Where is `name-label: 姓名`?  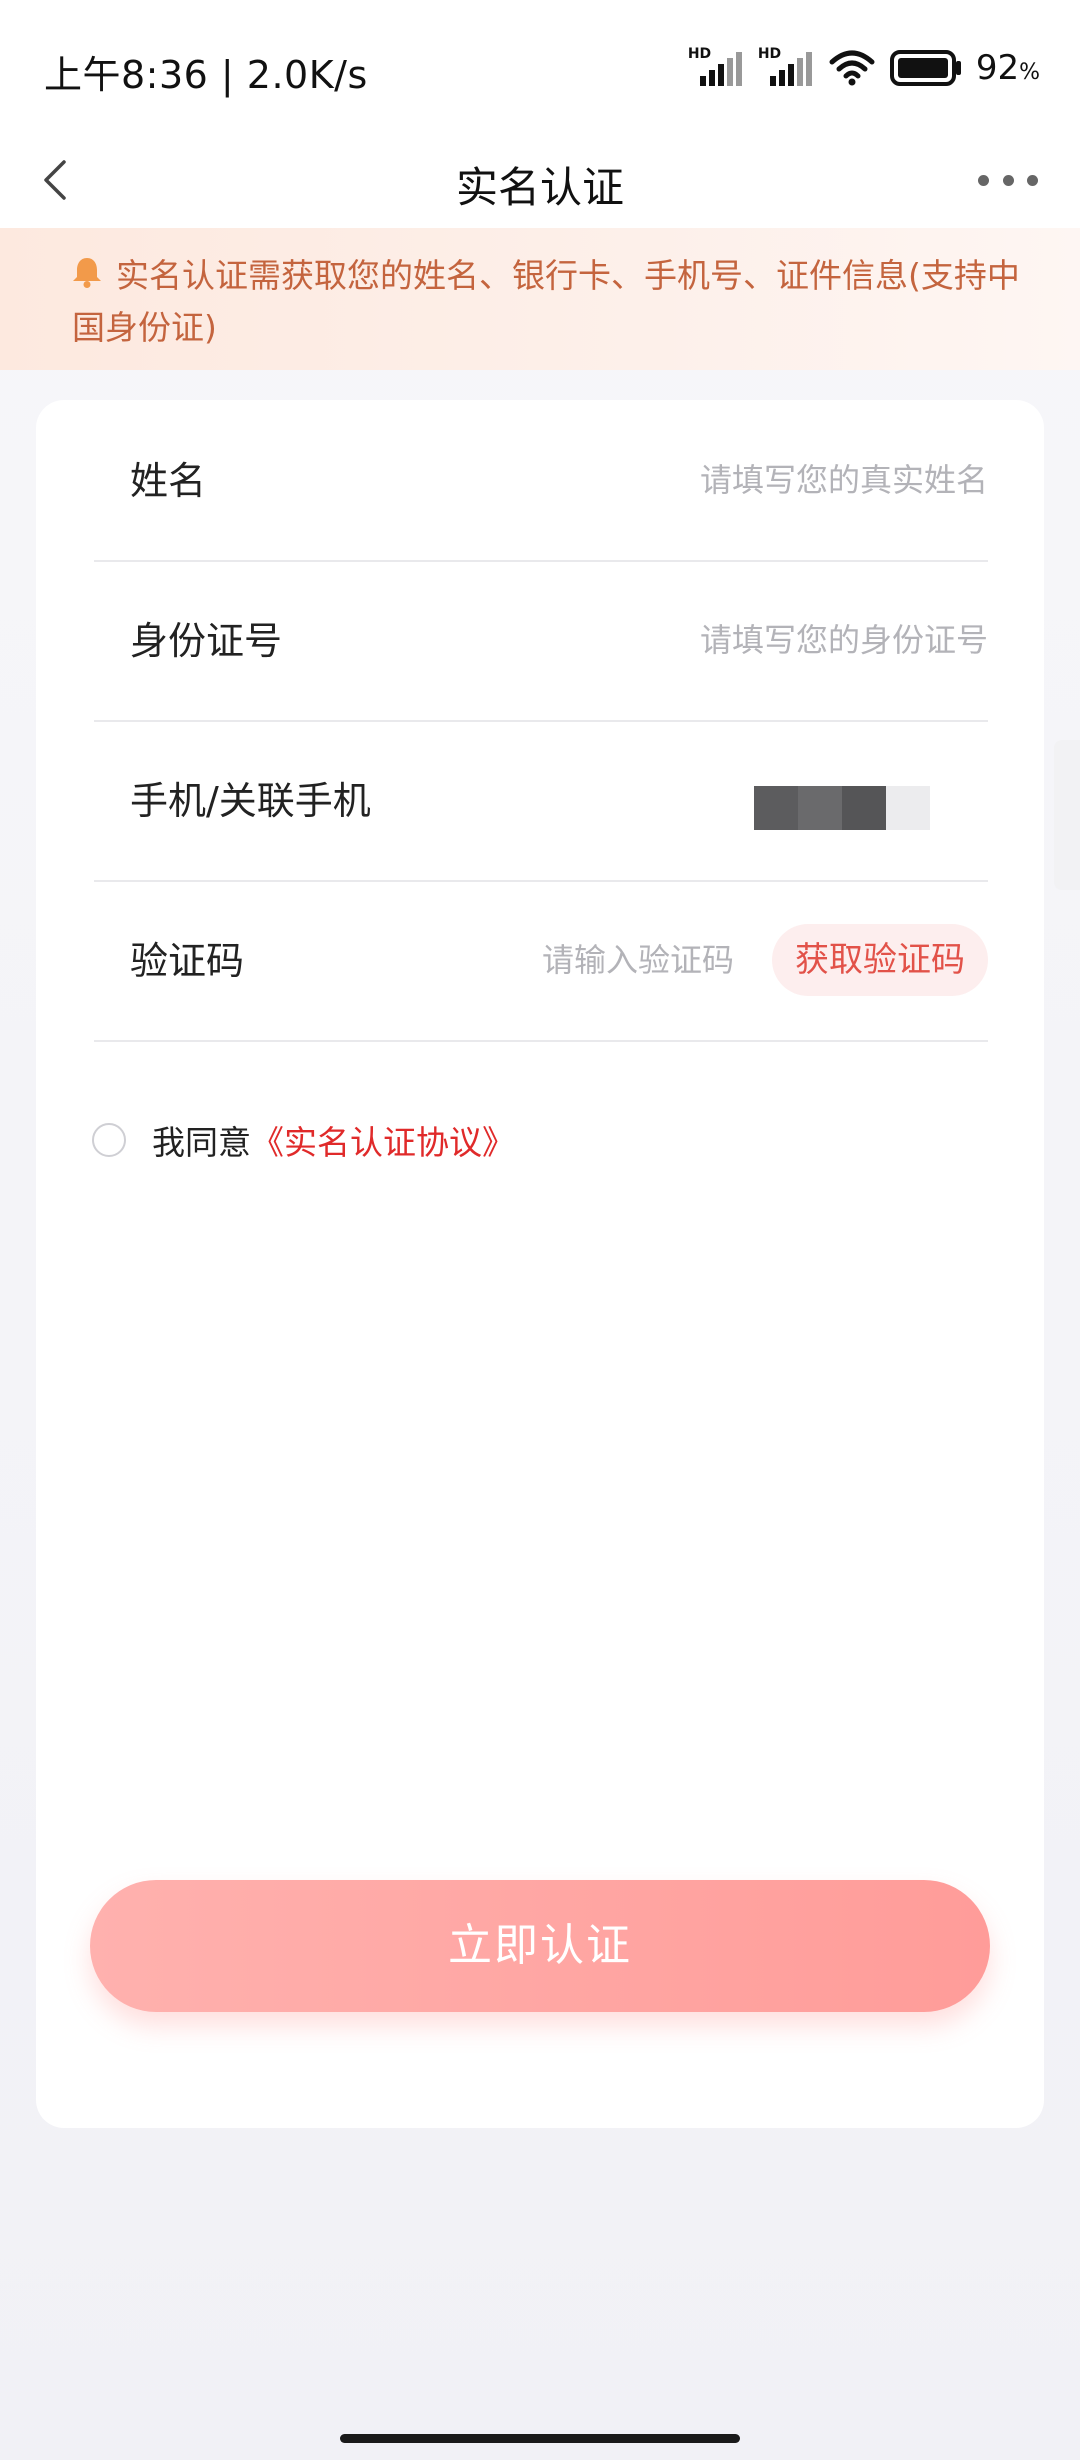
name-label: 姓名 is located at coordinates (168, 481).